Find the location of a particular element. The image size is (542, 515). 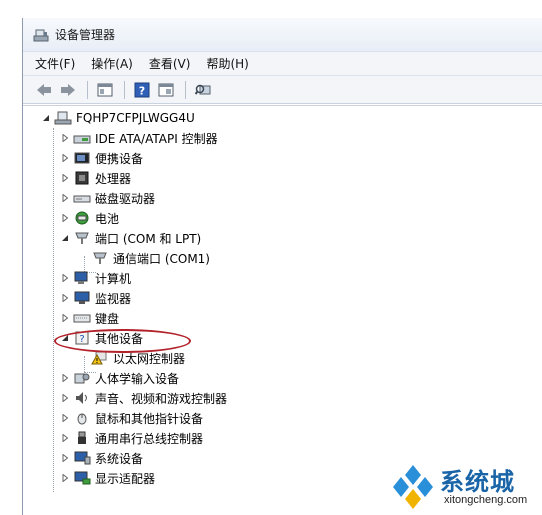

tree-item: 通信端口 (COM1) is located at coordinates (150, 258).